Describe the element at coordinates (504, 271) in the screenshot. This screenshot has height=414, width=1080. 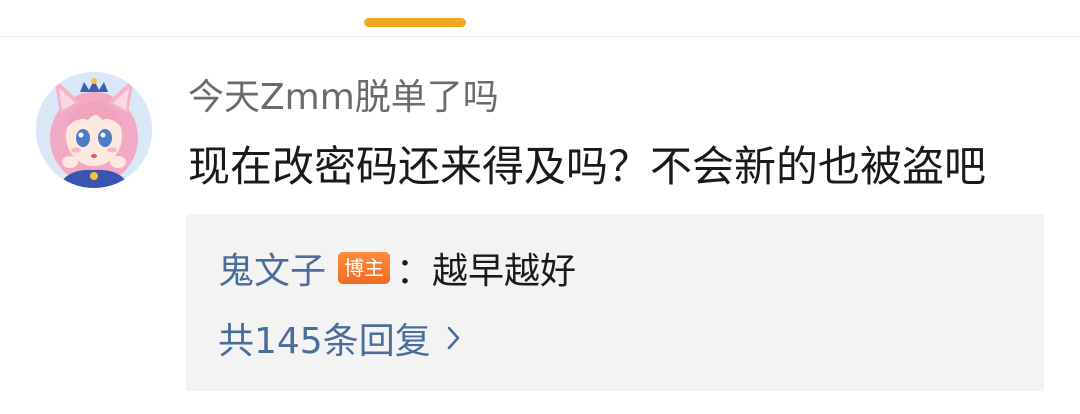
I see `reply-text: 越早越好` at that location.